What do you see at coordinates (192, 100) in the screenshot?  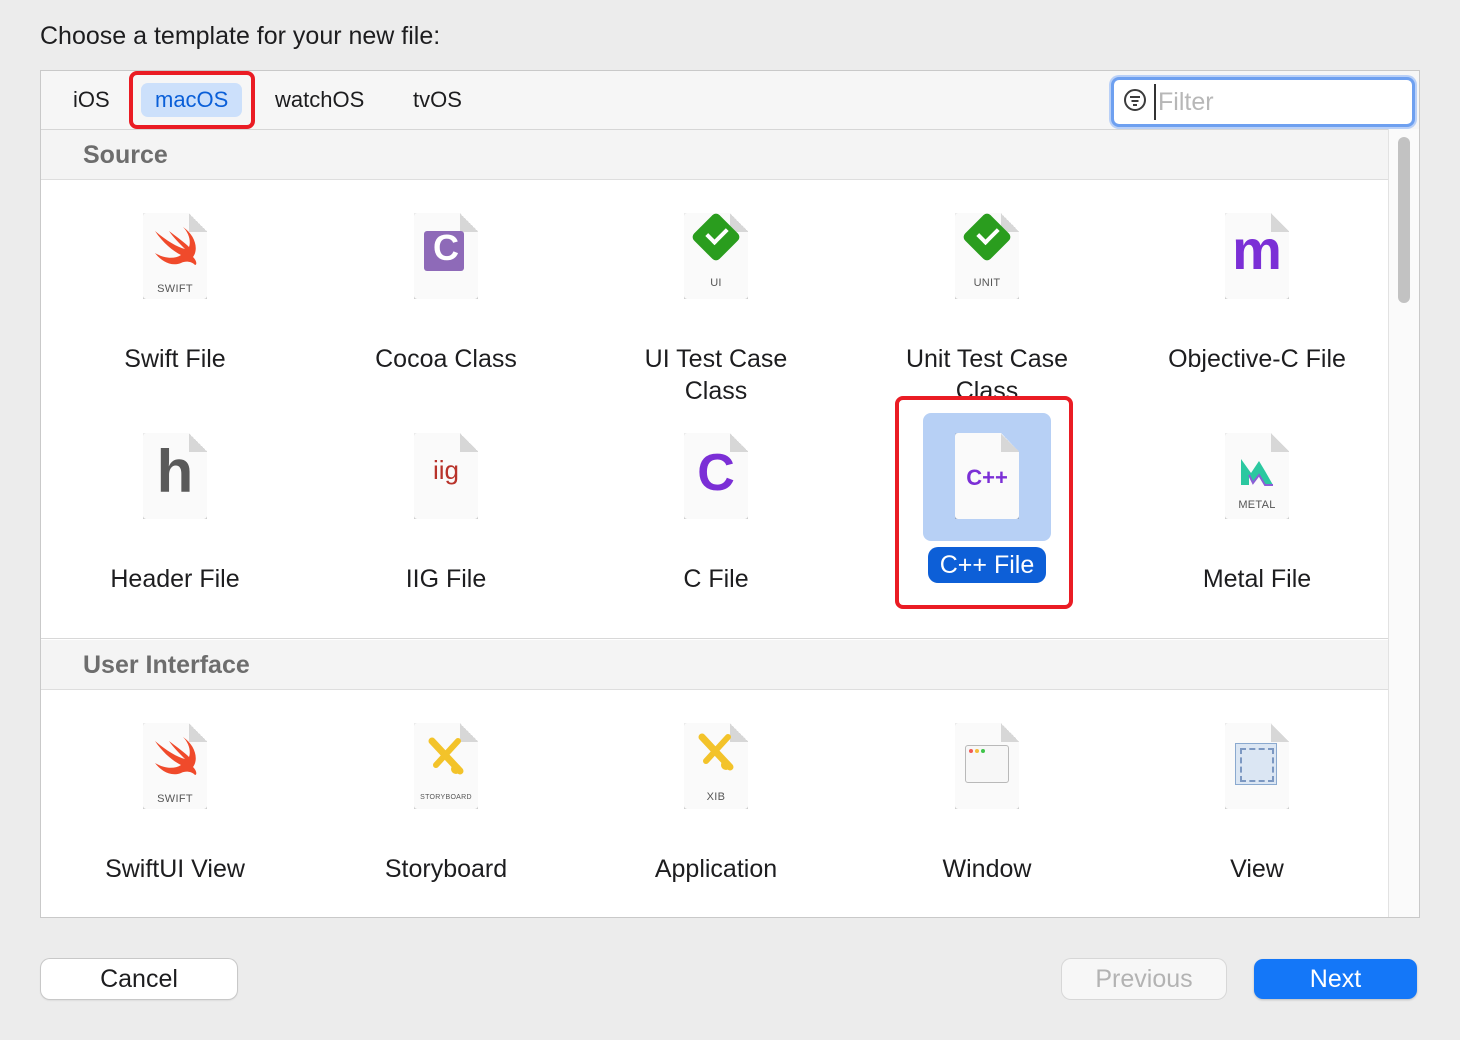 I see `tab-macos: macOS` at bounding box center [192, 100].